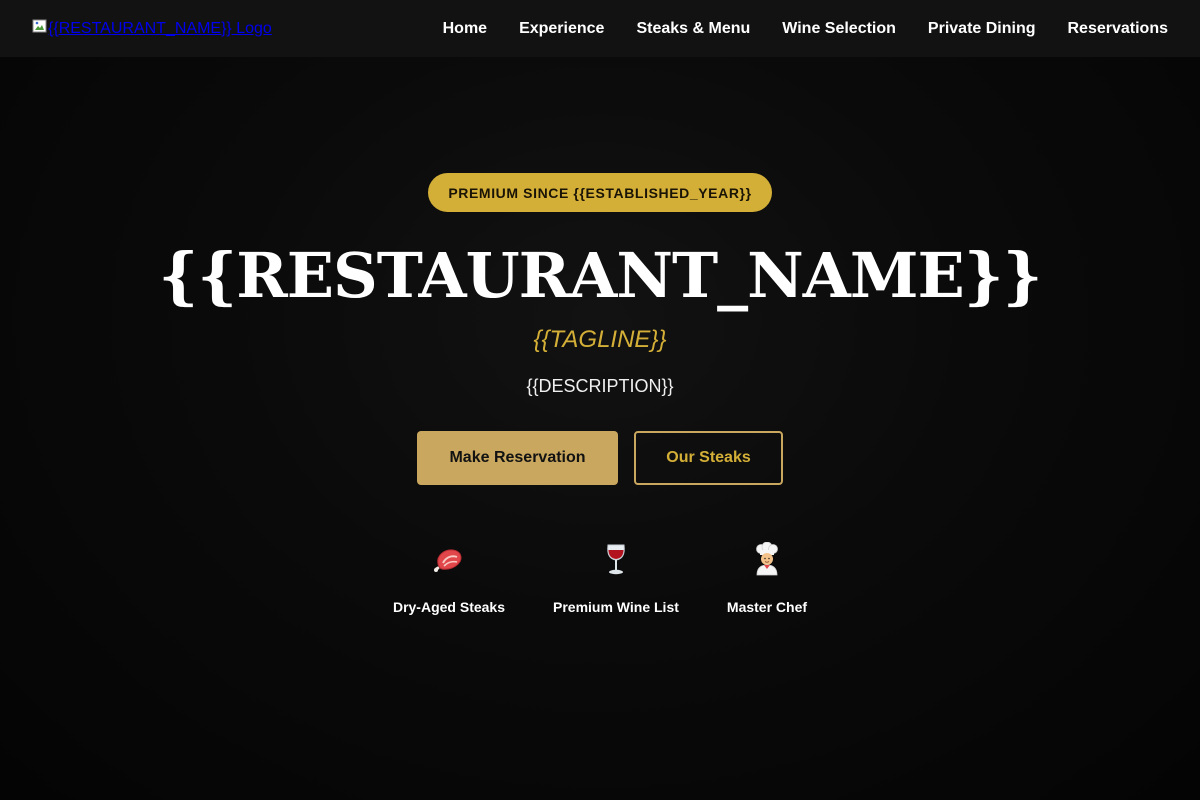 Image resolution: width=1200 pixels, height=800 pixels. I want to click on broken-image-icon, so click(39, 25).